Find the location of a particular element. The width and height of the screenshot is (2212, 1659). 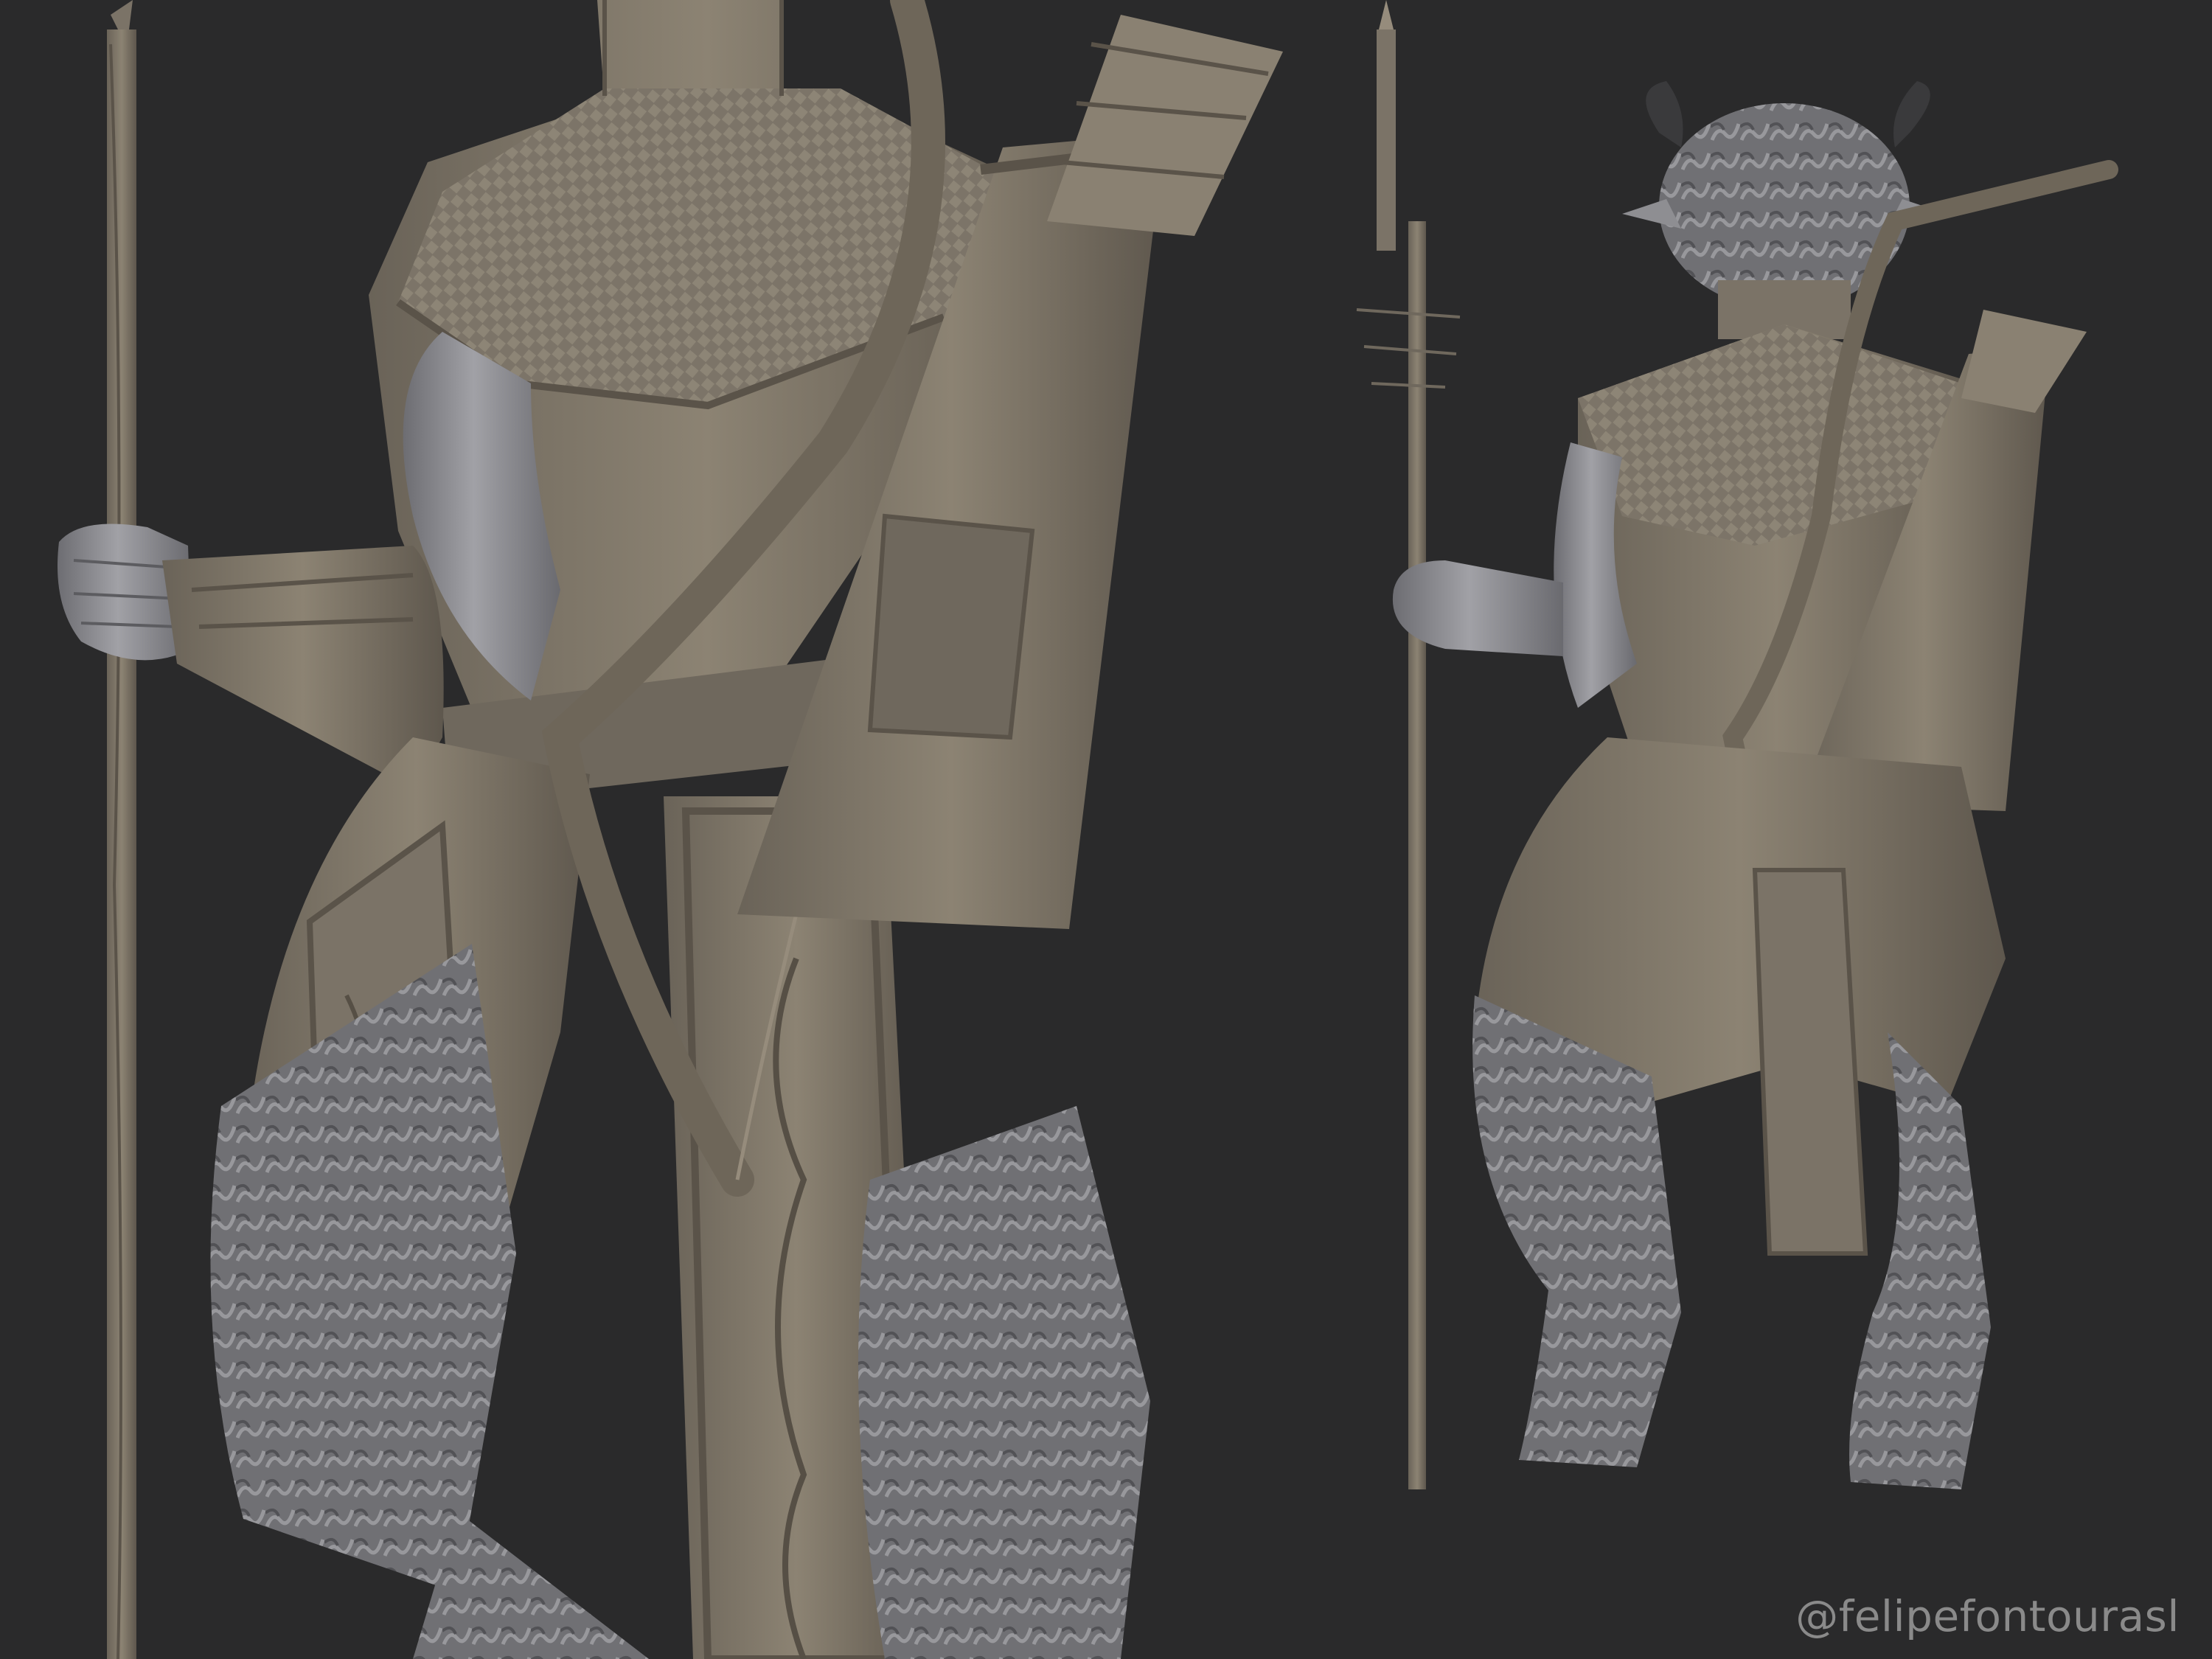

watermark-text: @felipefontourasl is located at coordinates (1987, 1616).